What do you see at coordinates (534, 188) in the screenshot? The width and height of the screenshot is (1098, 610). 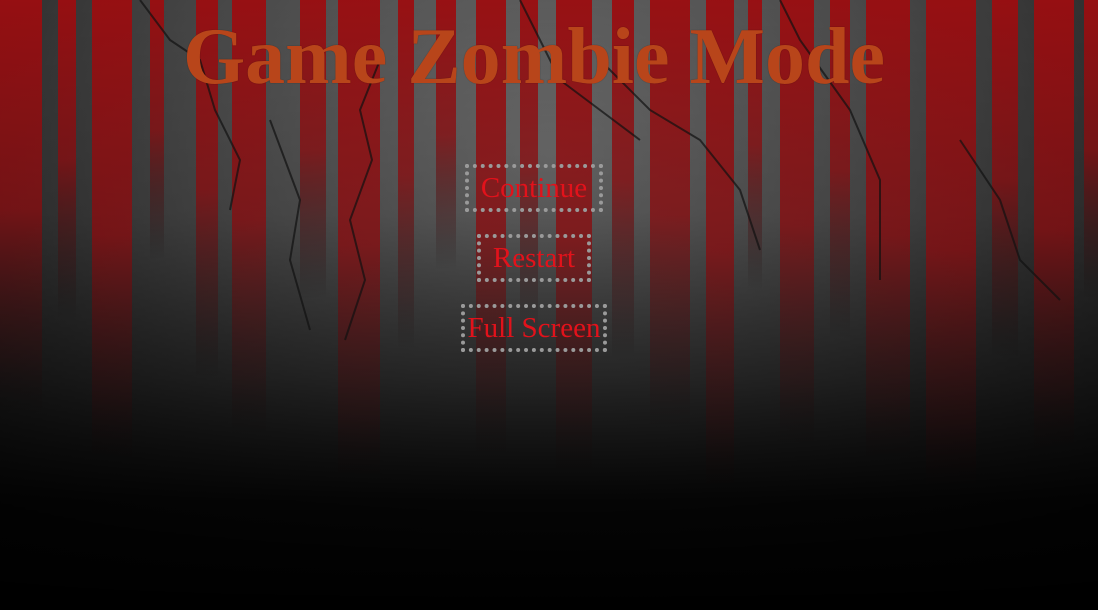 I see `continue-button: Continue` at bounding box center [534, 188].